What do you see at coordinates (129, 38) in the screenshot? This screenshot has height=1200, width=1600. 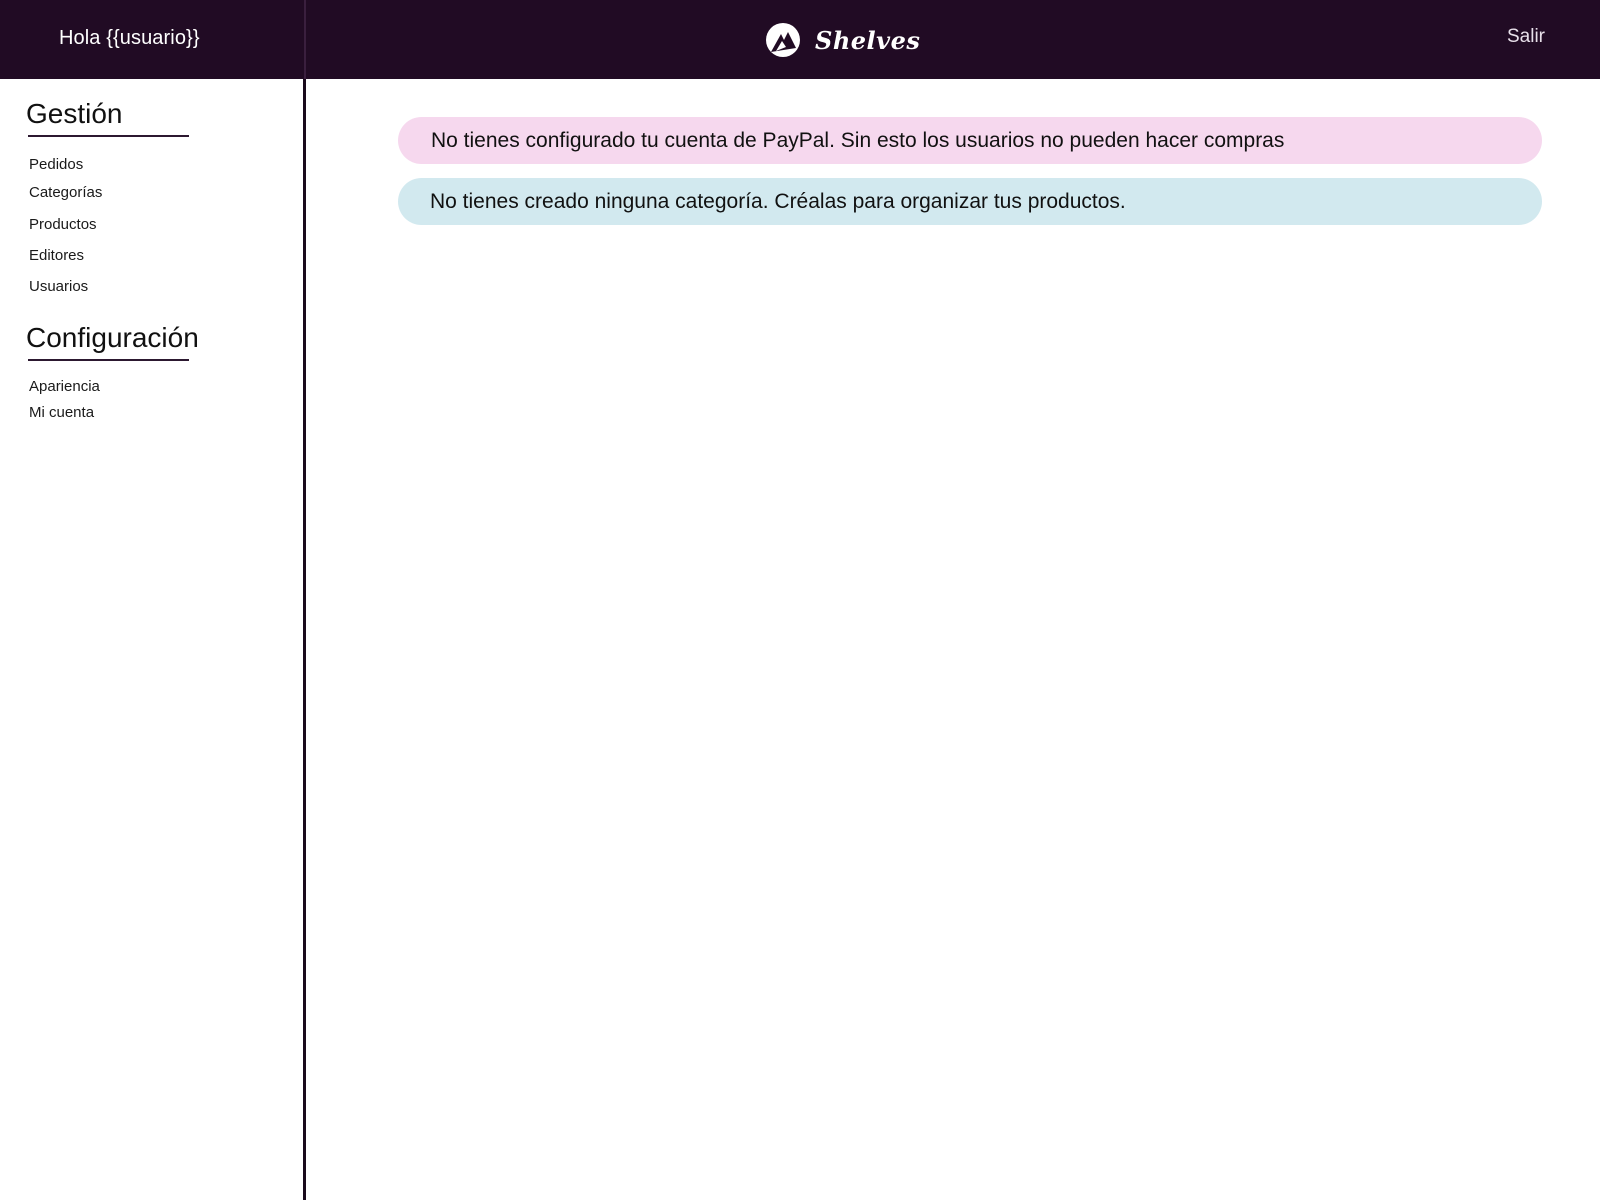 I see `user-greeting: Hola {{usuario}}` at bounding box center [129, 38].